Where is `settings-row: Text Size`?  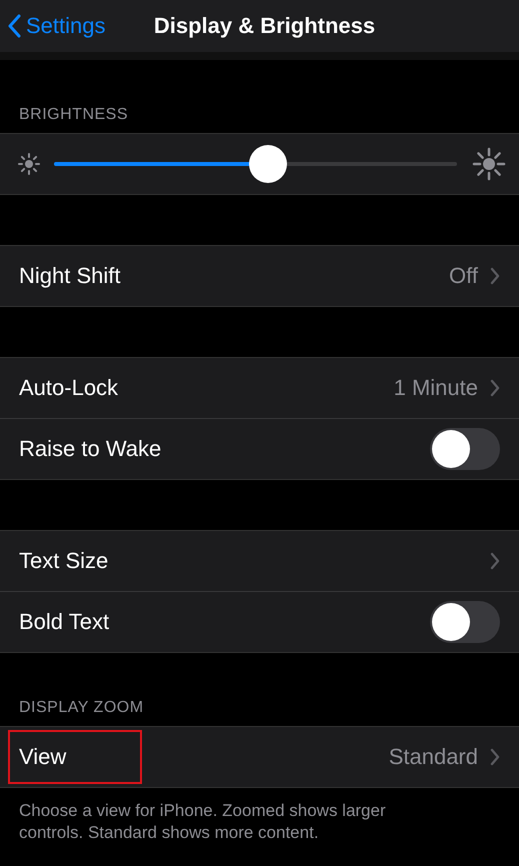
settings-row: Text Size is located at coordinates (259, 561).